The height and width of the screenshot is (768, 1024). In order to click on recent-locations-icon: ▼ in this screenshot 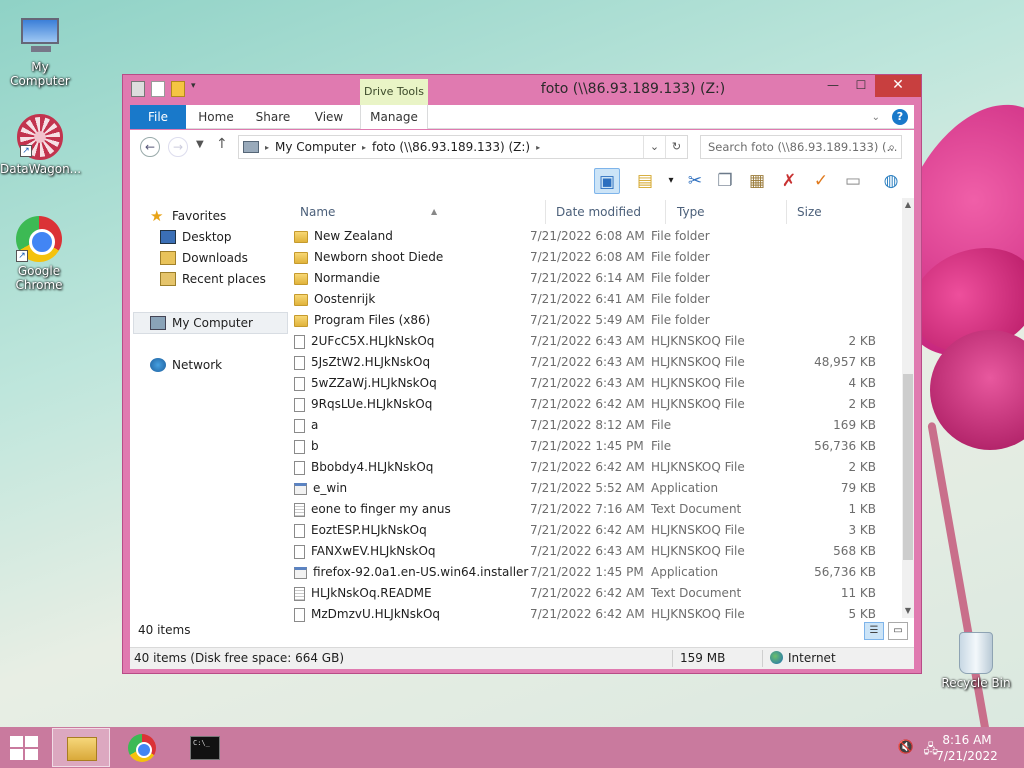, I will do `click(200, 144)`.